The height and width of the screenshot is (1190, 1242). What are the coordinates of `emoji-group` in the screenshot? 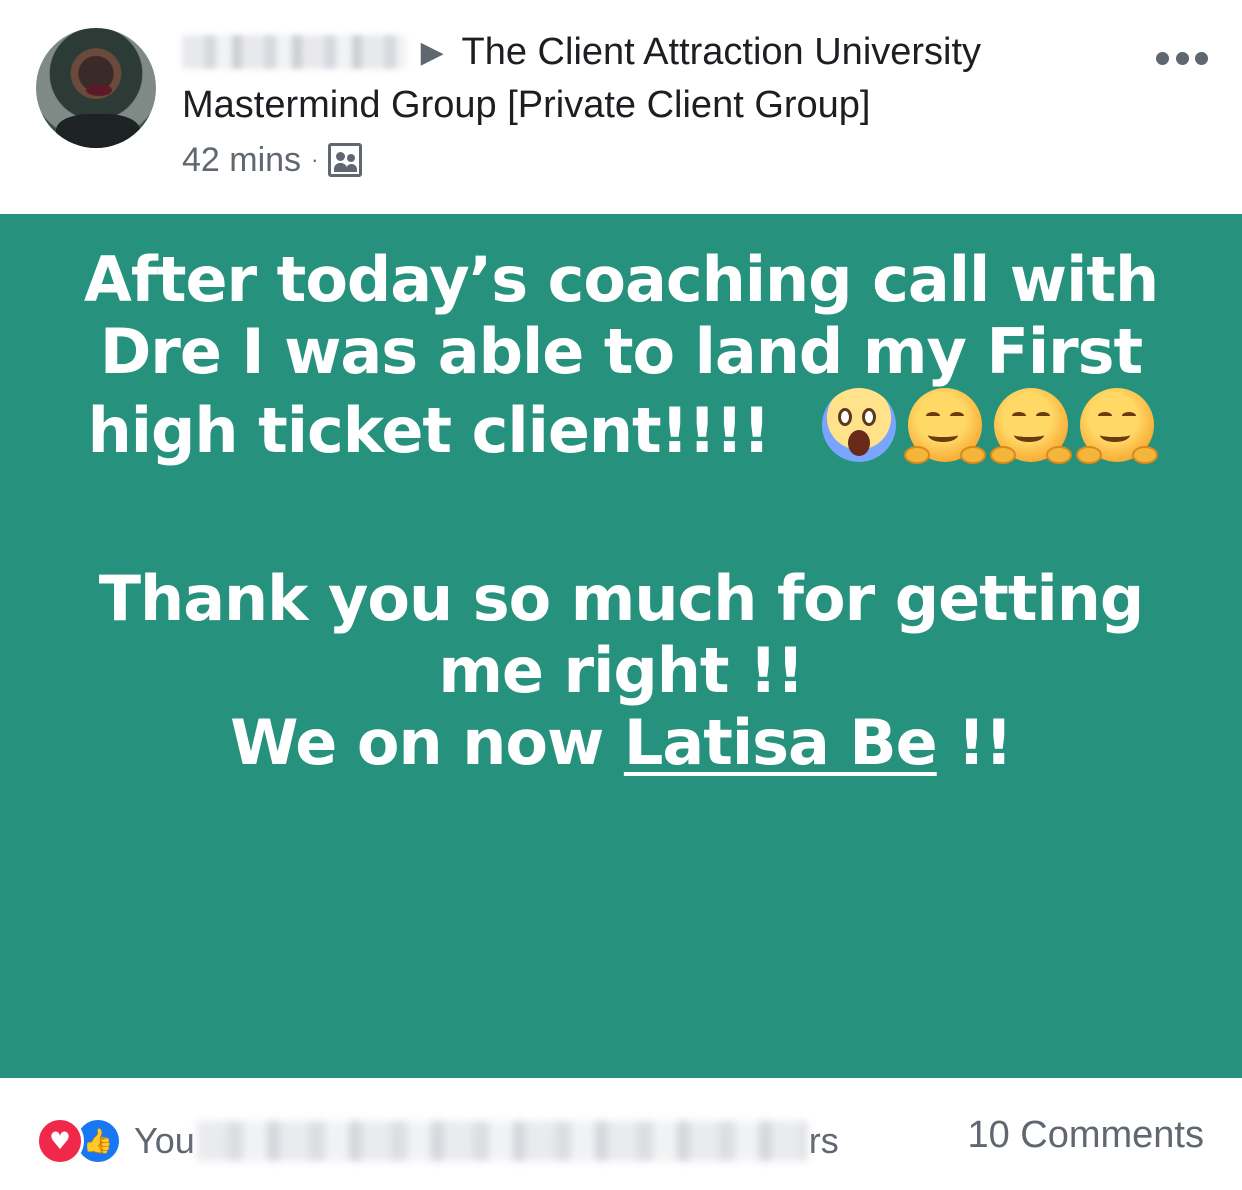 It's located at (990, 426).